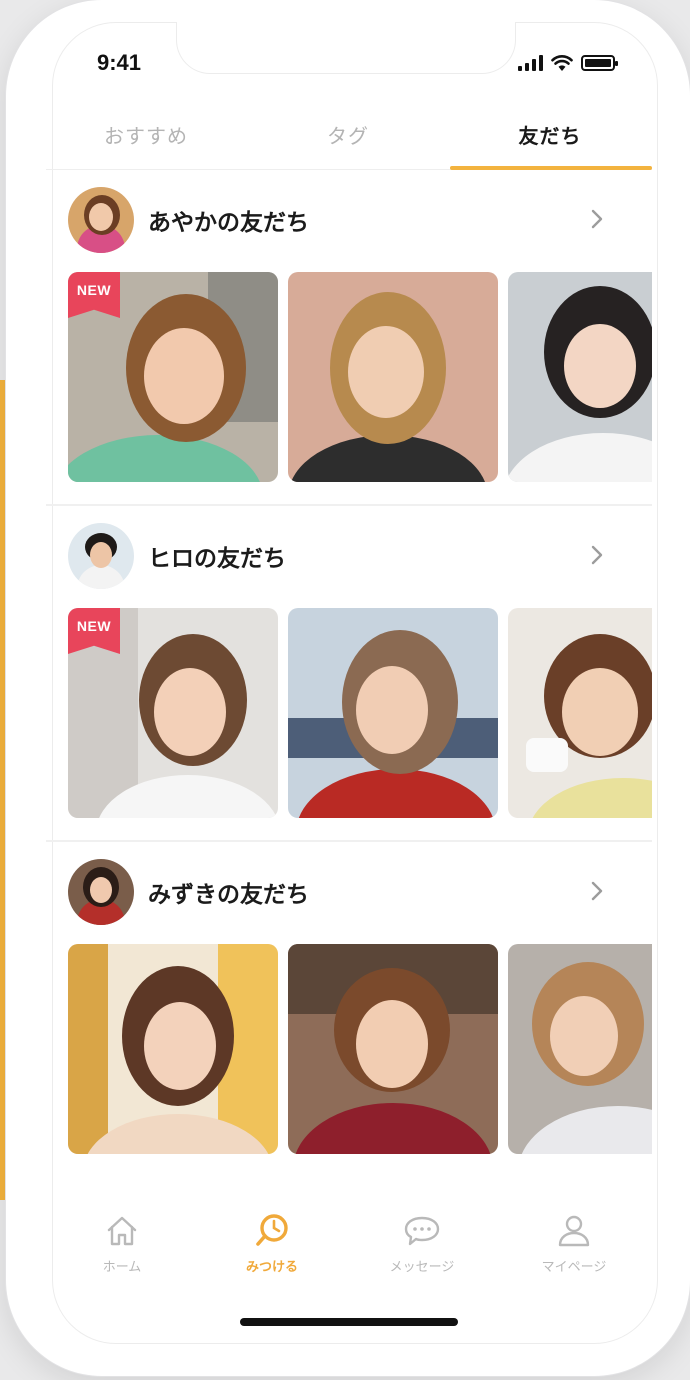  I want to click on photo-row, so click(360, 1049).